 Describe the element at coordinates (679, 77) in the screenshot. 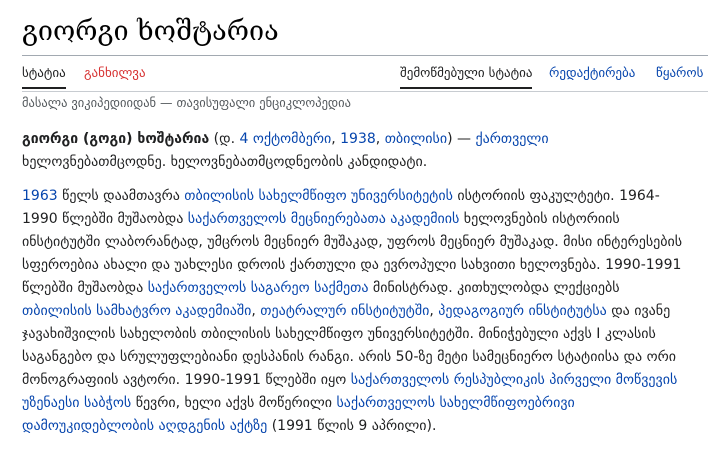

I see `tab-history: წყაროს` at that location.